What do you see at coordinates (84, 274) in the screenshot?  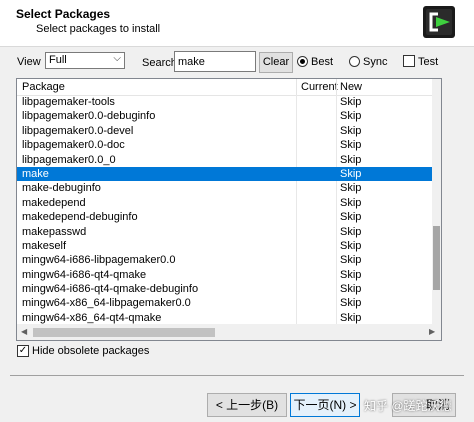 I see `package-name: mingw64-i686-qt4-qmake` at bounding box center [84, 274].